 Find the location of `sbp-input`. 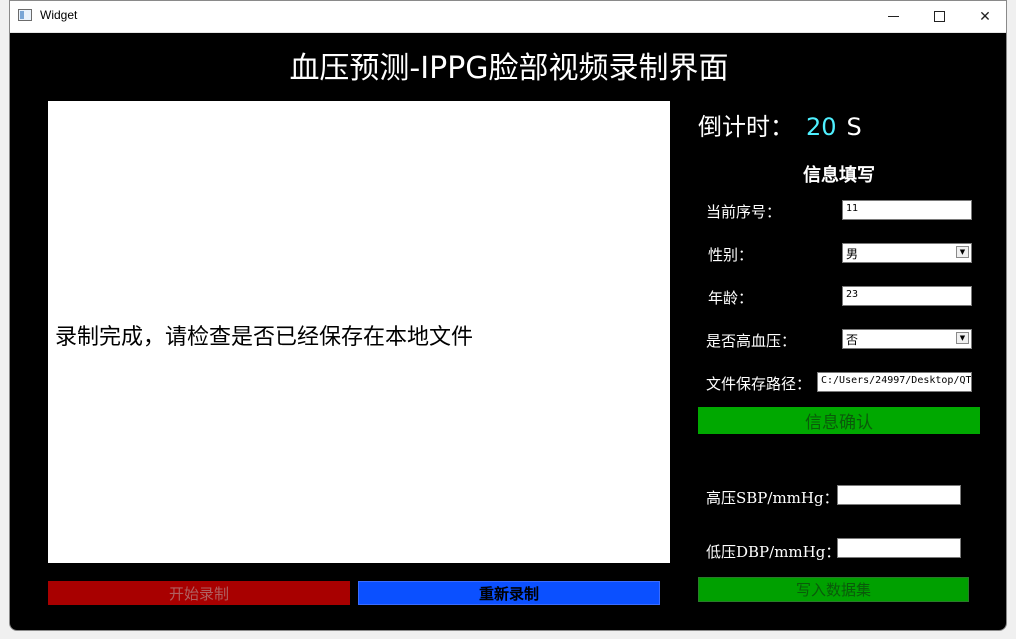

sbp-input is located at coordinates (899, 495).